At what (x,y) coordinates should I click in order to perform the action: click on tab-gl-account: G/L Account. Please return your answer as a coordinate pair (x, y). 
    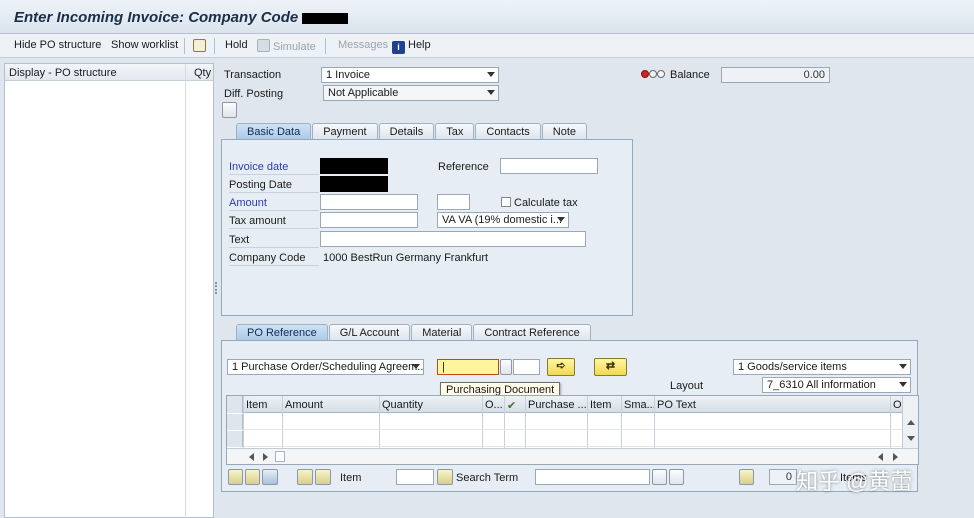
    Looking at the image, I should click on (369, 332).